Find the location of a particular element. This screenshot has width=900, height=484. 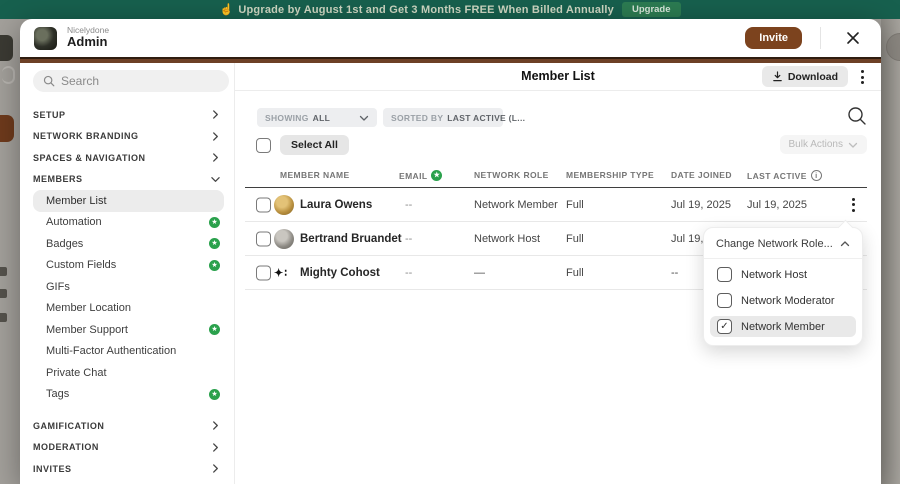

member-search-button is located at coordinates (857, 117).